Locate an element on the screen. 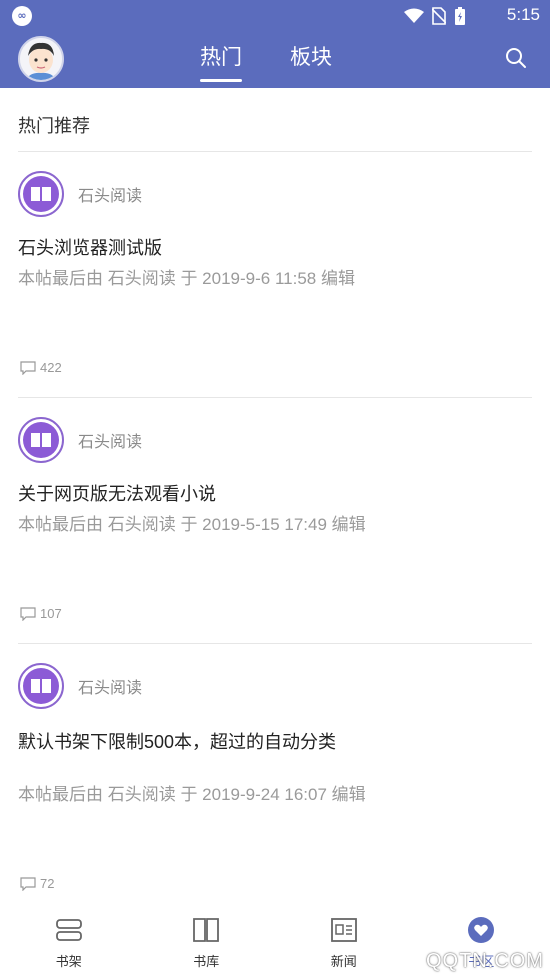  post-comments: 107 is located at coordinates (41, 613).